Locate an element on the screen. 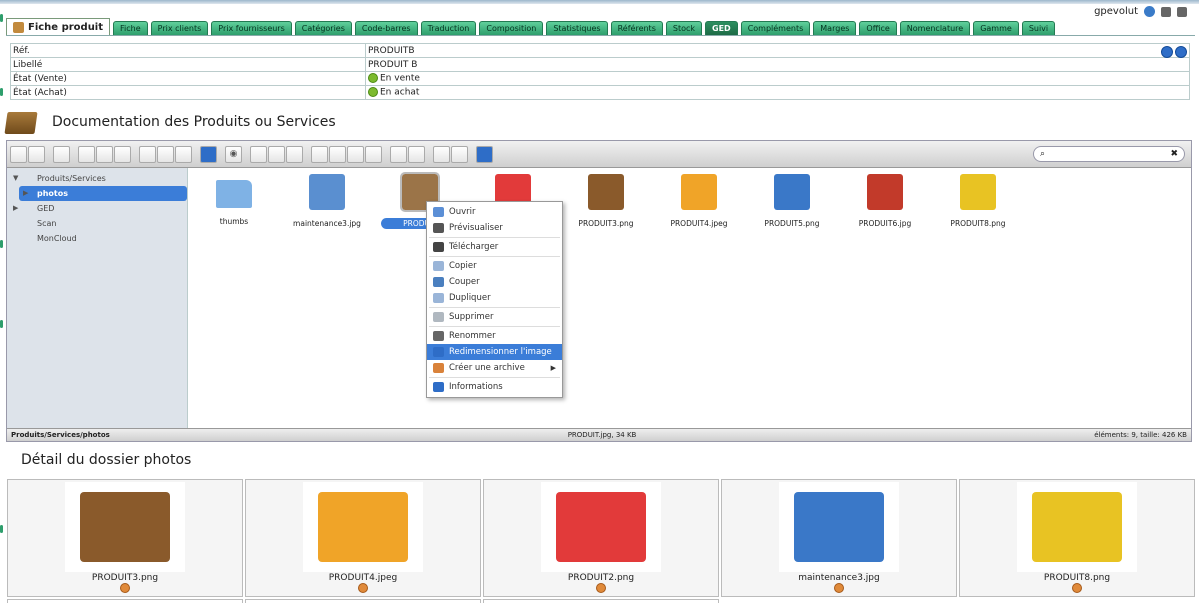  context-menu-item-copy: Copier is located at coordinates (494, 266).